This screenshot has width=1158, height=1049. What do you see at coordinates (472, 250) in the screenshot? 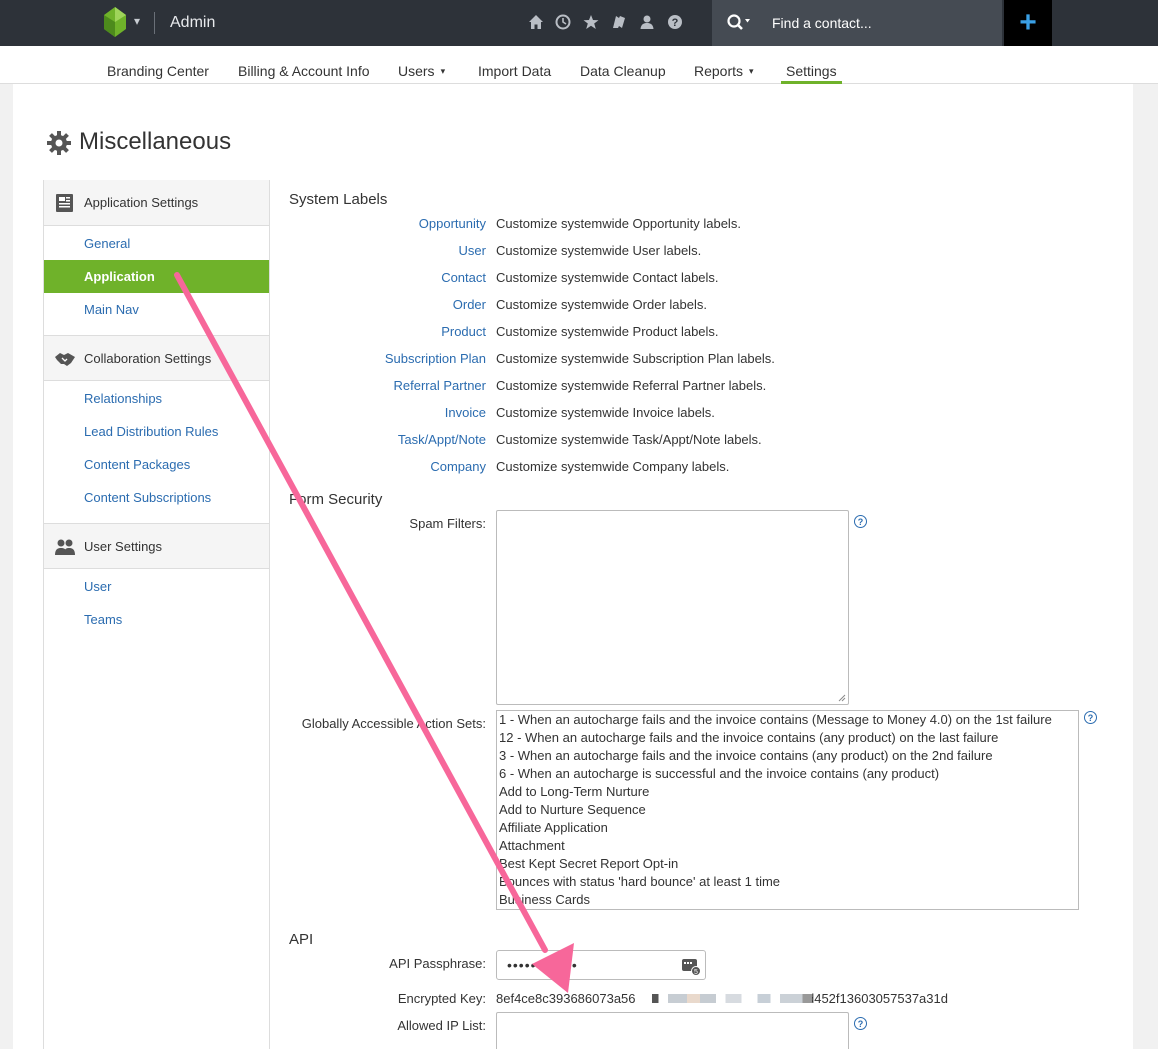
I see `label-link-user: User` at bounding box center [472, 250].